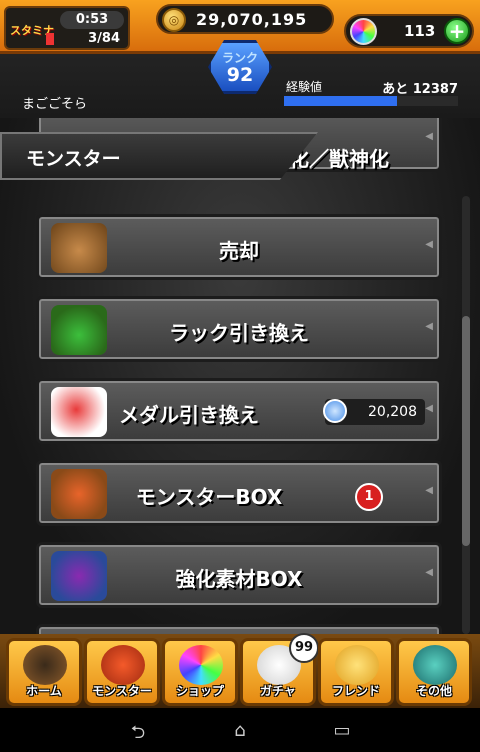 This screenshot has width=480, height=752. Describe the element at coordinates (457, 31) in the screenshot. I see `add-orb-button: +` at that location.